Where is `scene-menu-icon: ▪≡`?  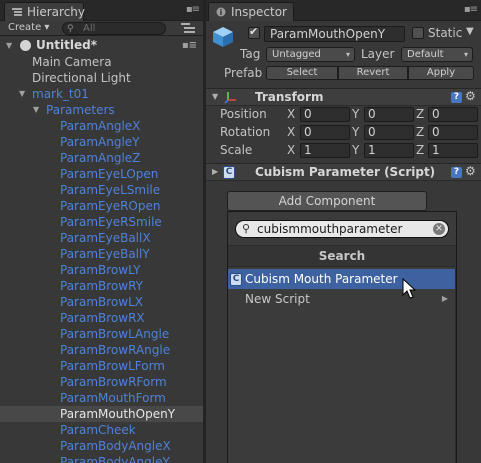
scene-menu-icon: ▪≡ is located at coordinates (189, 45).